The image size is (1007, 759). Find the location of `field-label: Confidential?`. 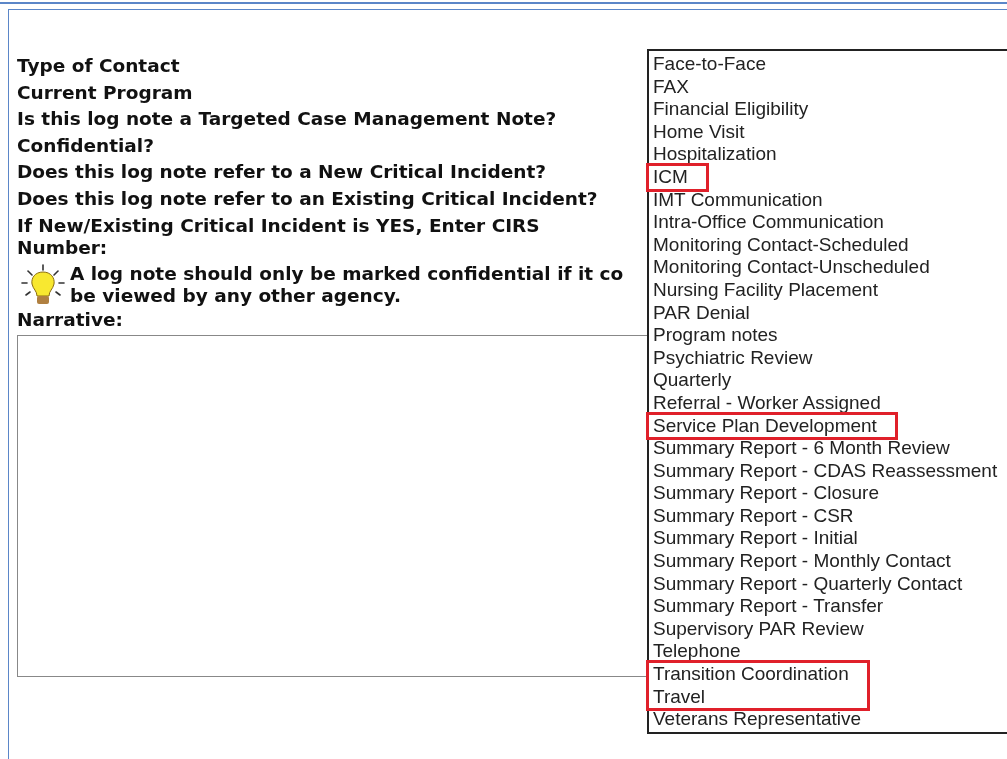

field-label: Confidential? is located at coordinates (86, 145).